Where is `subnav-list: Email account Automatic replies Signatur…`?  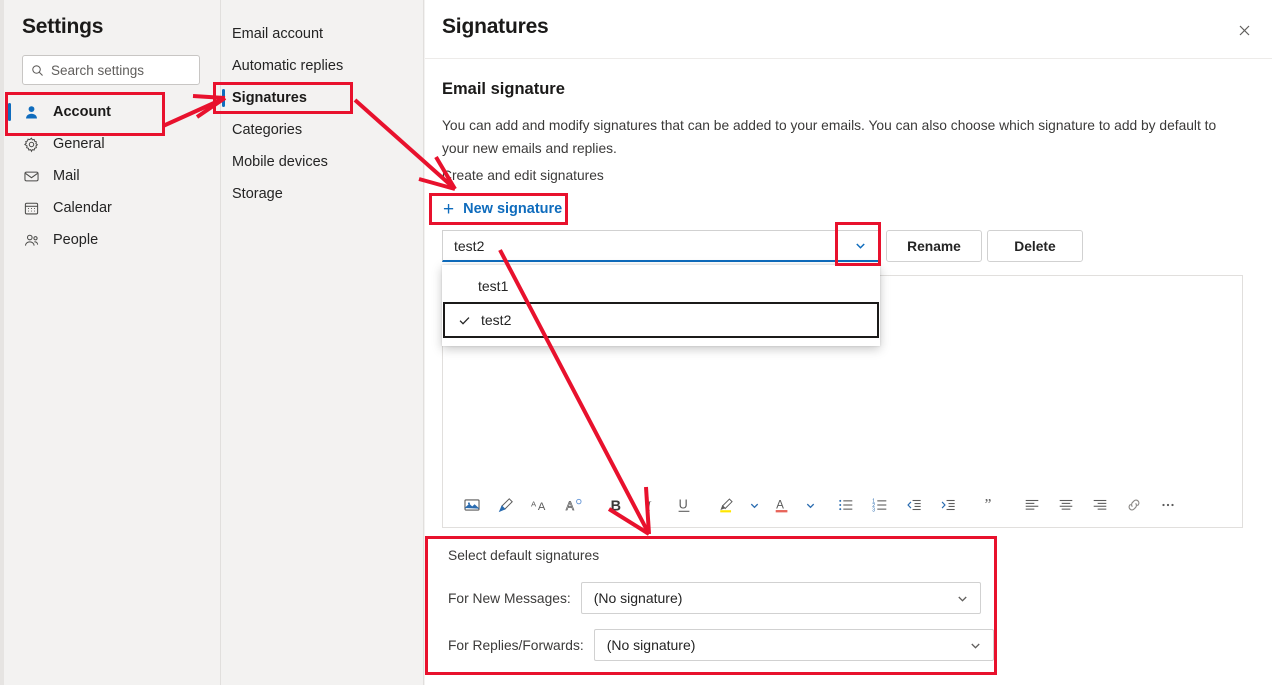 subnav-list: Email account Automatic replies Signatur… is located at coordinates (322, 114).